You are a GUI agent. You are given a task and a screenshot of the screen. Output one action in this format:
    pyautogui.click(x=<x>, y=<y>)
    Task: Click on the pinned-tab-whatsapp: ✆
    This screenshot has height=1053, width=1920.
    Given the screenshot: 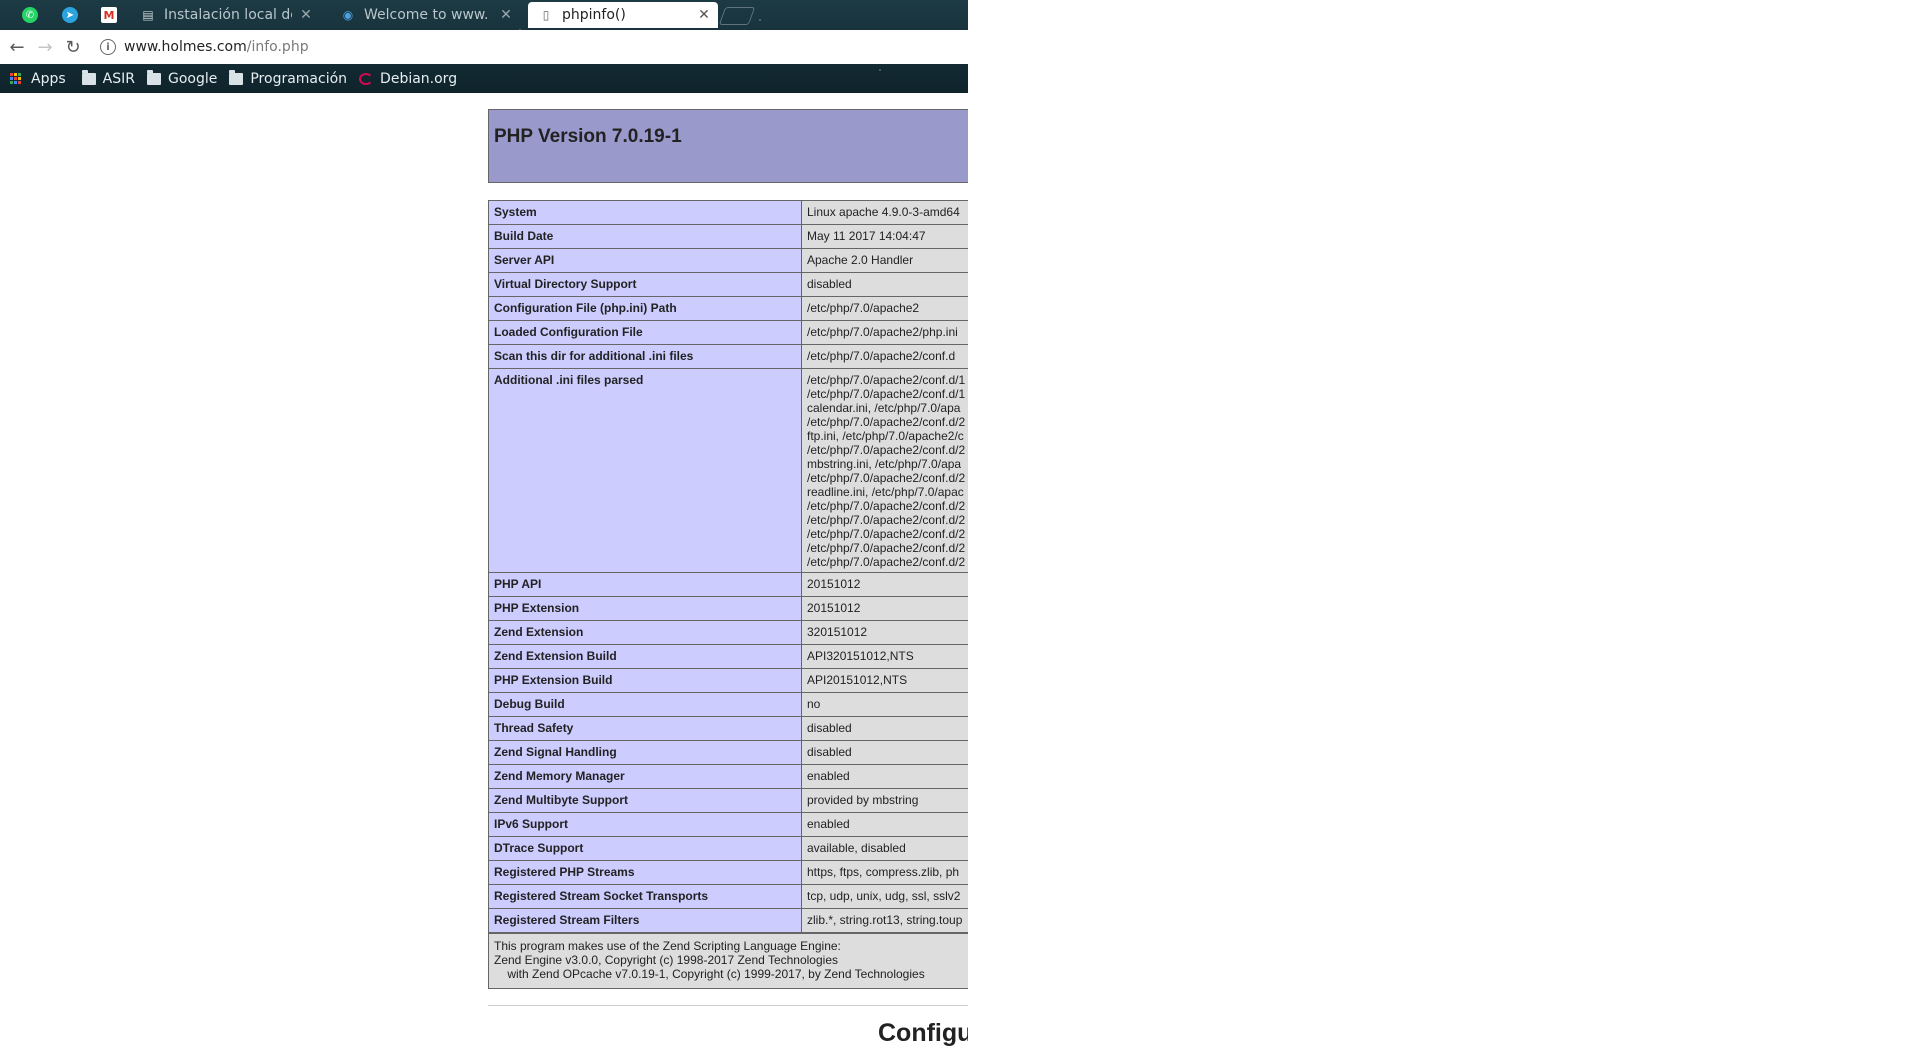 What is the action you would take?
    pyautogui.click(x=30, y=15)
    